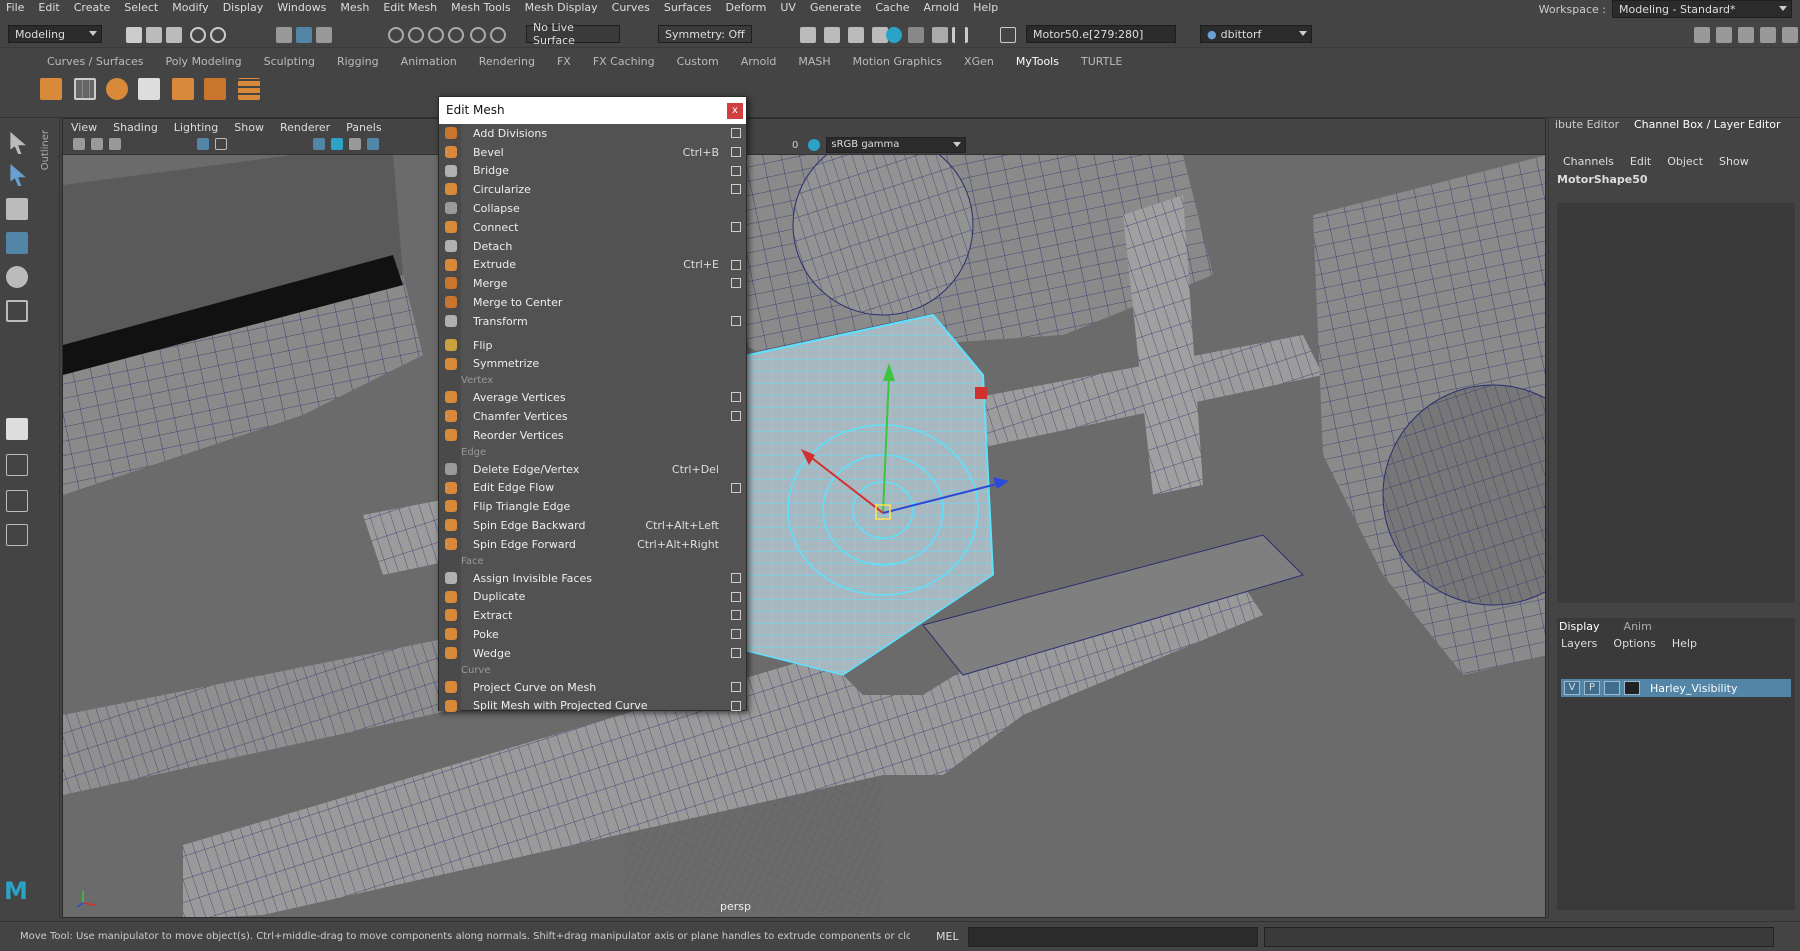 The width and height of the screenshot is (1800, 951). What do you see at coordinates (18, 143) in the screenshot?
I see `select-tool-icon` at bounding box center [18, 143].